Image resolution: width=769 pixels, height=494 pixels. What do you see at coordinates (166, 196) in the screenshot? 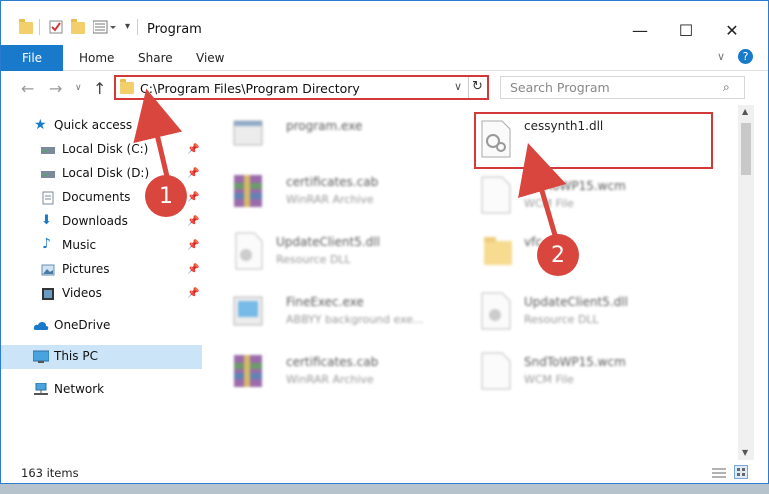
I see `step-badge-1: 1` at bounding box center [166, 196].